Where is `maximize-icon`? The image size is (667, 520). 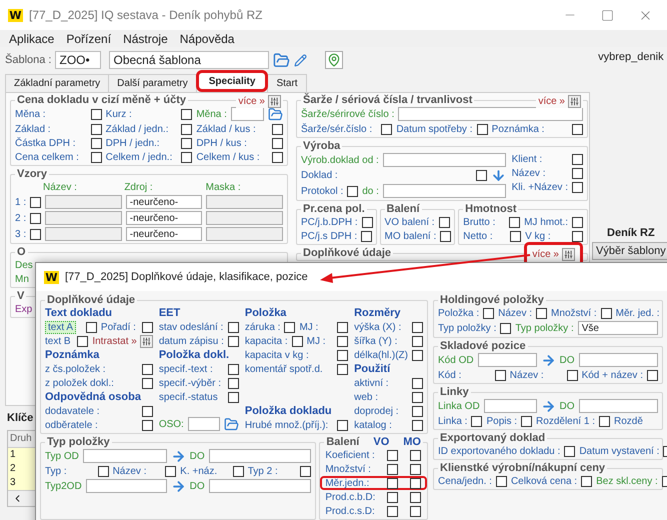 maximize-icon is located at coordinates (607, 15).